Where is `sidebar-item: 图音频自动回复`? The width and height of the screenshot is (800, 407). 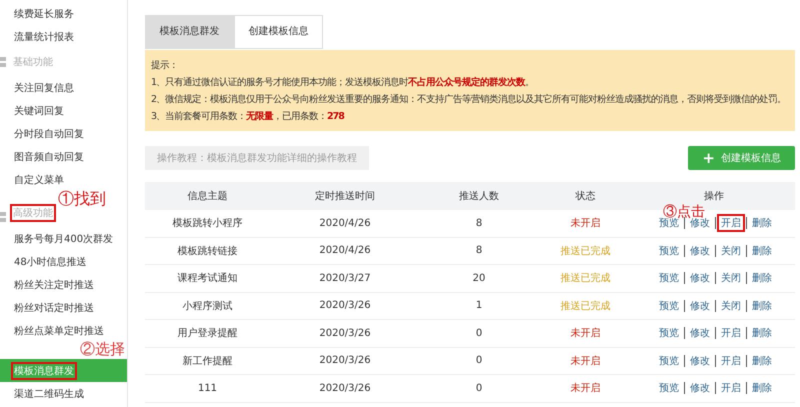 sidebar-item: 图音频自动回复 is located at coordinates (63, 156).